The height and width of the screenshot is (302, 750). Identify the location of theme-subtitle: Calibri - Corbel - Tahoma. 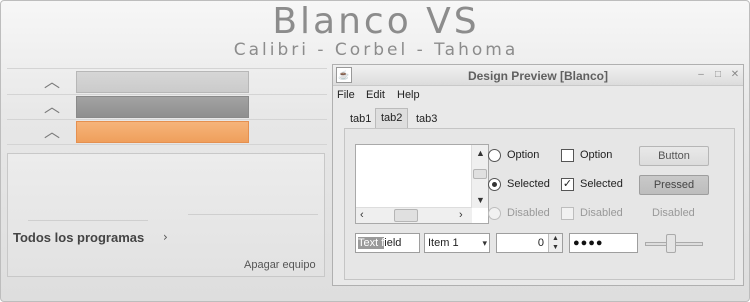
(376, 50).